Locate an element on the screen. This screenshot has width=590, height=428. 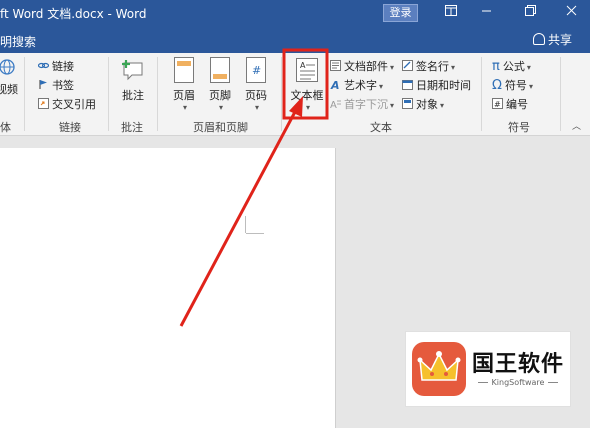
tell-me-search: 明搜索 is located at coordinates (18, 41).